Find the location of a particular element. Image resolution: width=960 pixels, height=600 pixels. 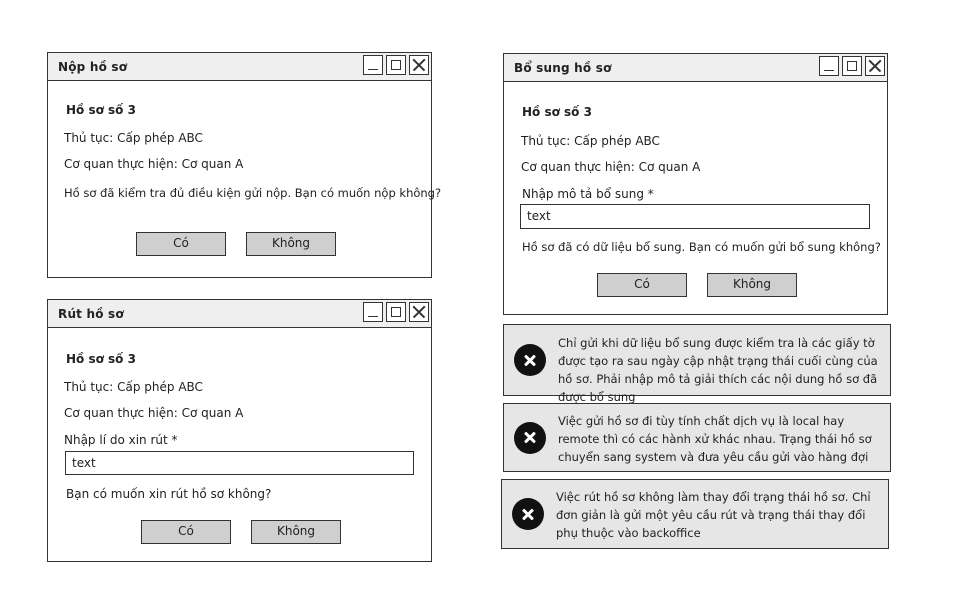

withdraw-dialog-titlebar: Rút hồ sơ is located at coordinates (239, 314).